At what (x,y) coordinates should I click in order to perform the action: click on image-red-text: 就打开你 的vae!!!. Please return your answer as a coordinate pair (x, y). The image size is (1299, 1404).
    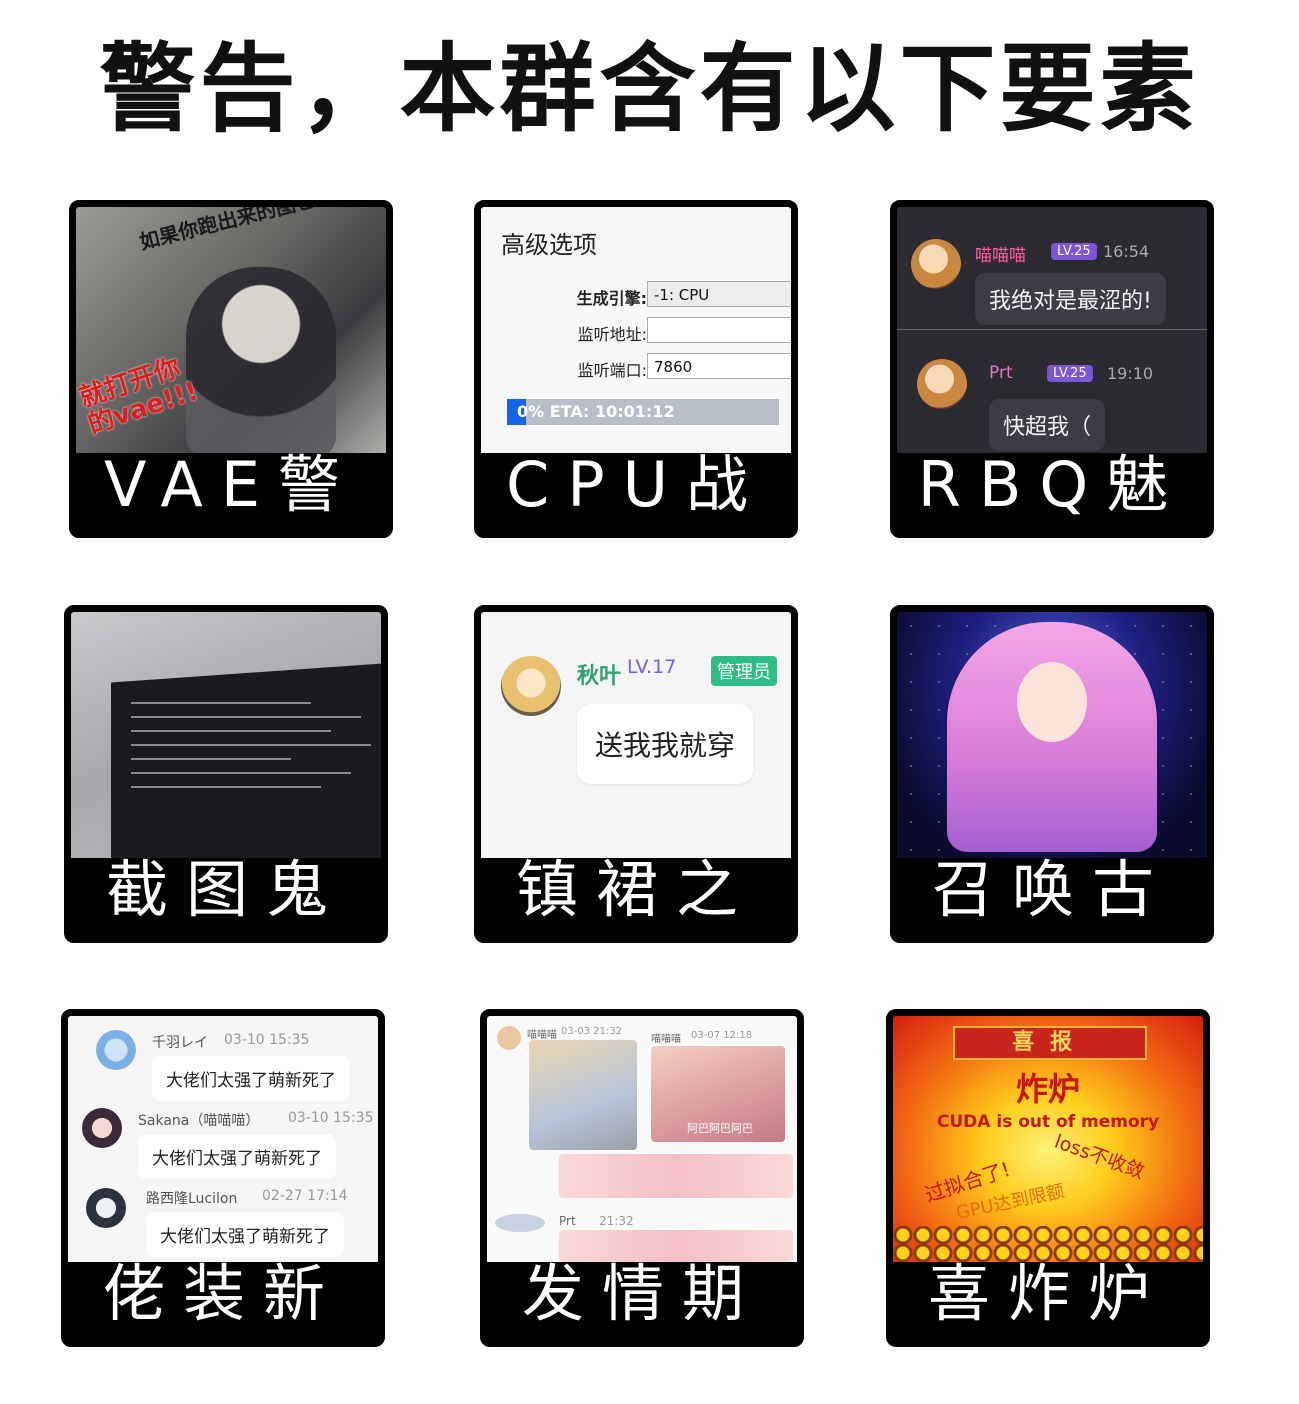
    Looking at the image, I should click on (139, 396).